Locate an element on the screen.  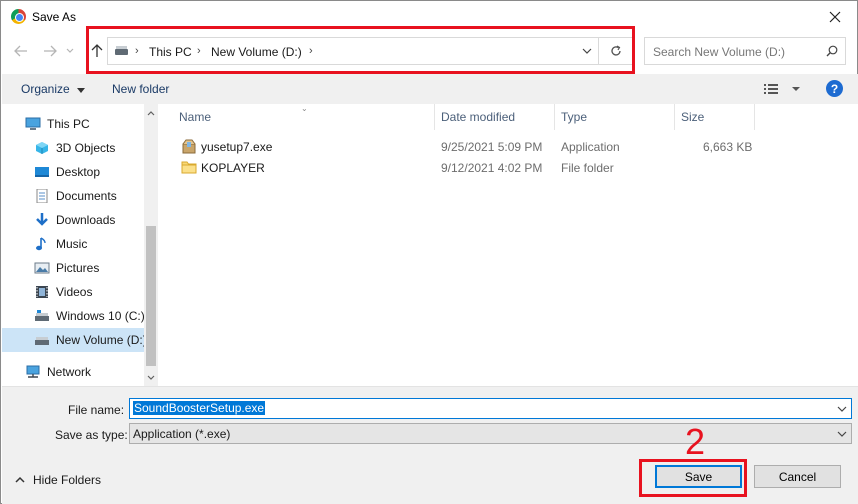
scroll-down-arrow-icon is located at coordinates (151, 377).